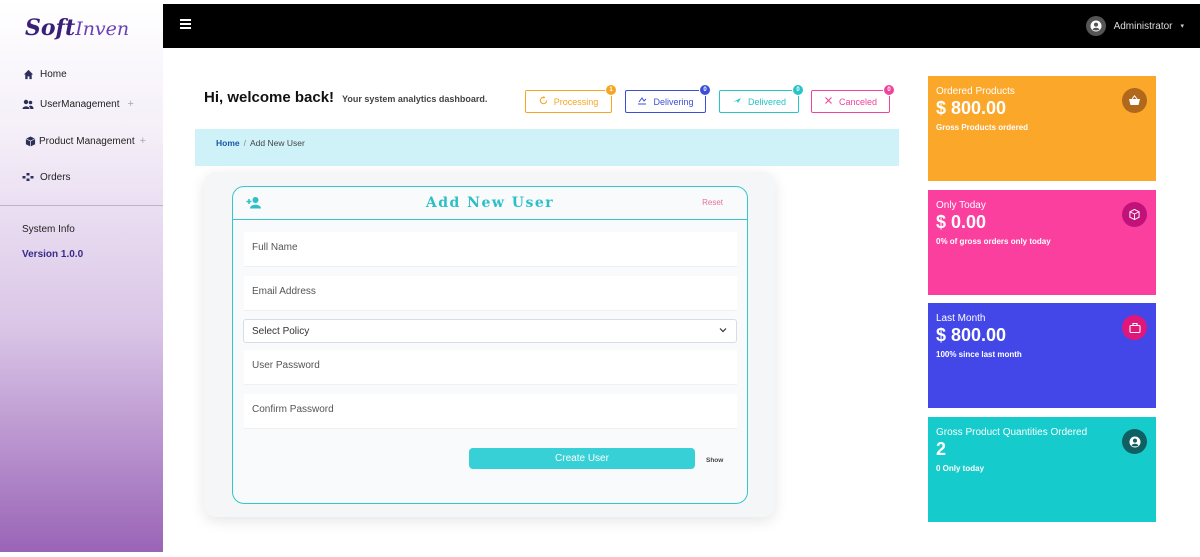  Describe the element at coordinates (1095, 26) in the screenshot. I see `avatar-icon` at that location.